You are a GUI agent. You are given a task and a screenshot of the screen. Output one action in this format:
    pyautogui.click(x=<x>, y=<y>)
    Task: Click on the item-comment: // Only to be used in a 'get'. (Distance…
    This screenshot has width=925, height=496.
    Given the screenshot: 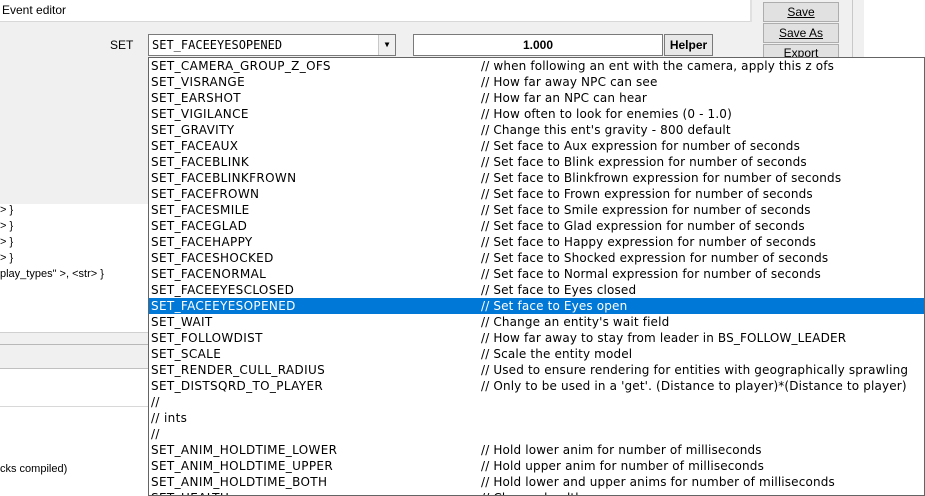 What is the action you would take?
    pyautogui.click(x=694, y=386)
    